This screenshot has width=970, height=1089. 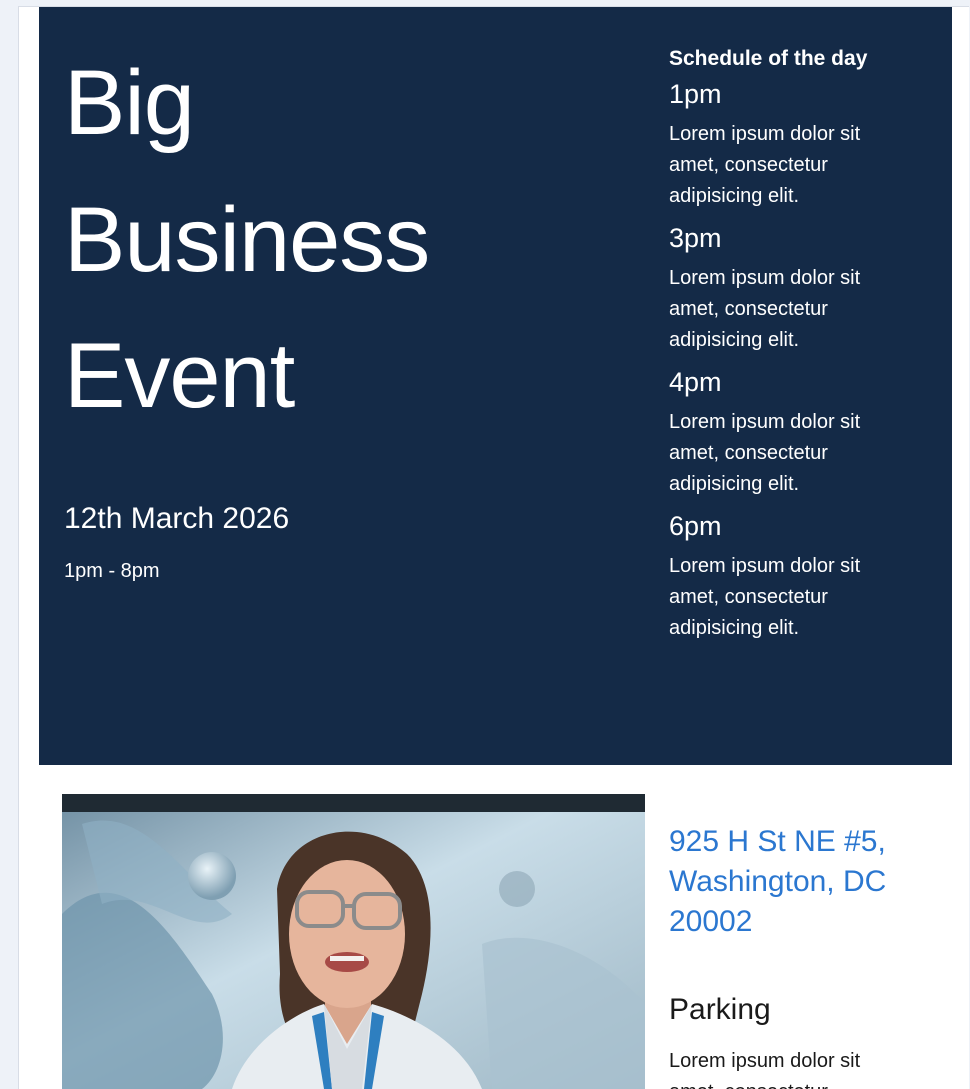 I want to click on schedule-slot-time: 4pm, so click(x=695, y=382).